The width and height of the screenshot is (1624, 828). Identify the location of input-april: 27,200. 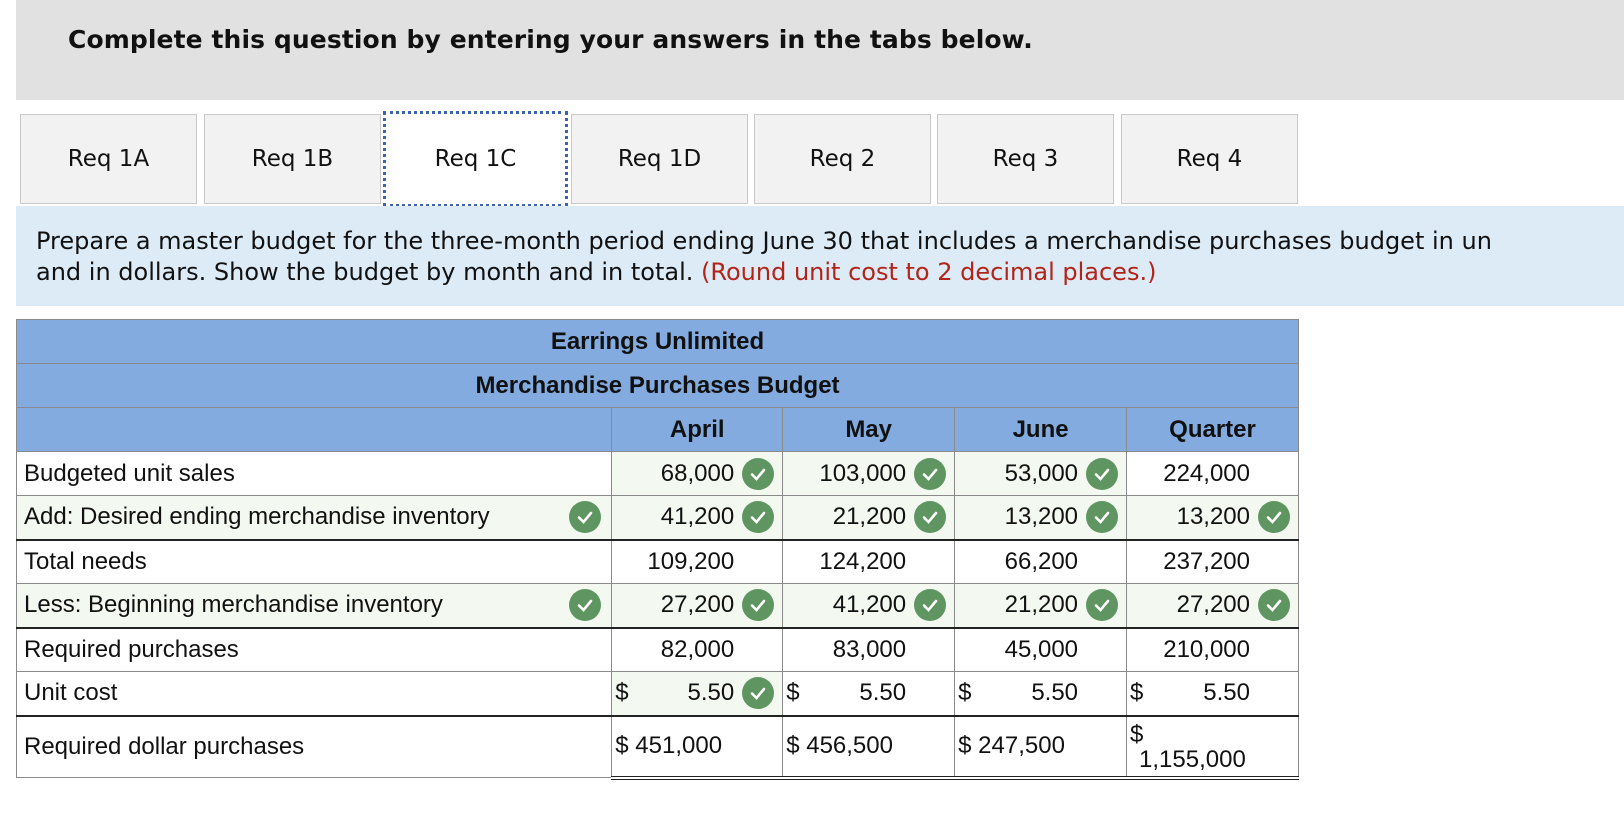
(697, 606).